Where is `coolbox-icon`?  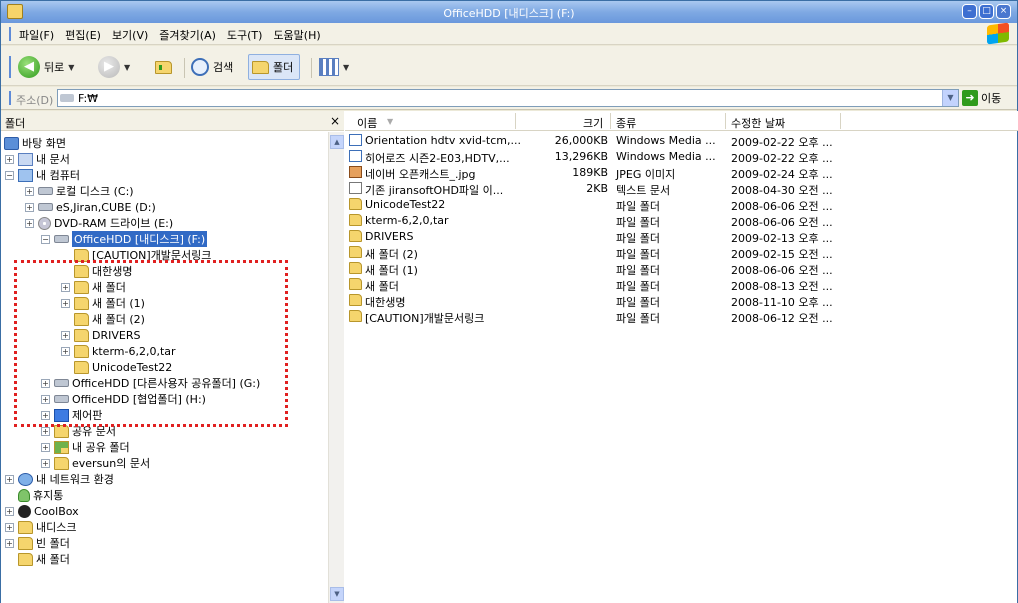
coolbox-icon is located at coordinates (24, 511).